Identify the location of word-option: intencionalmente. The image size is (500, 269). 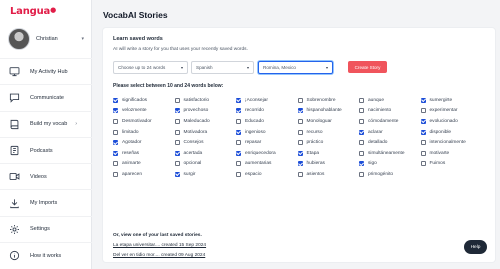
(451, 142).